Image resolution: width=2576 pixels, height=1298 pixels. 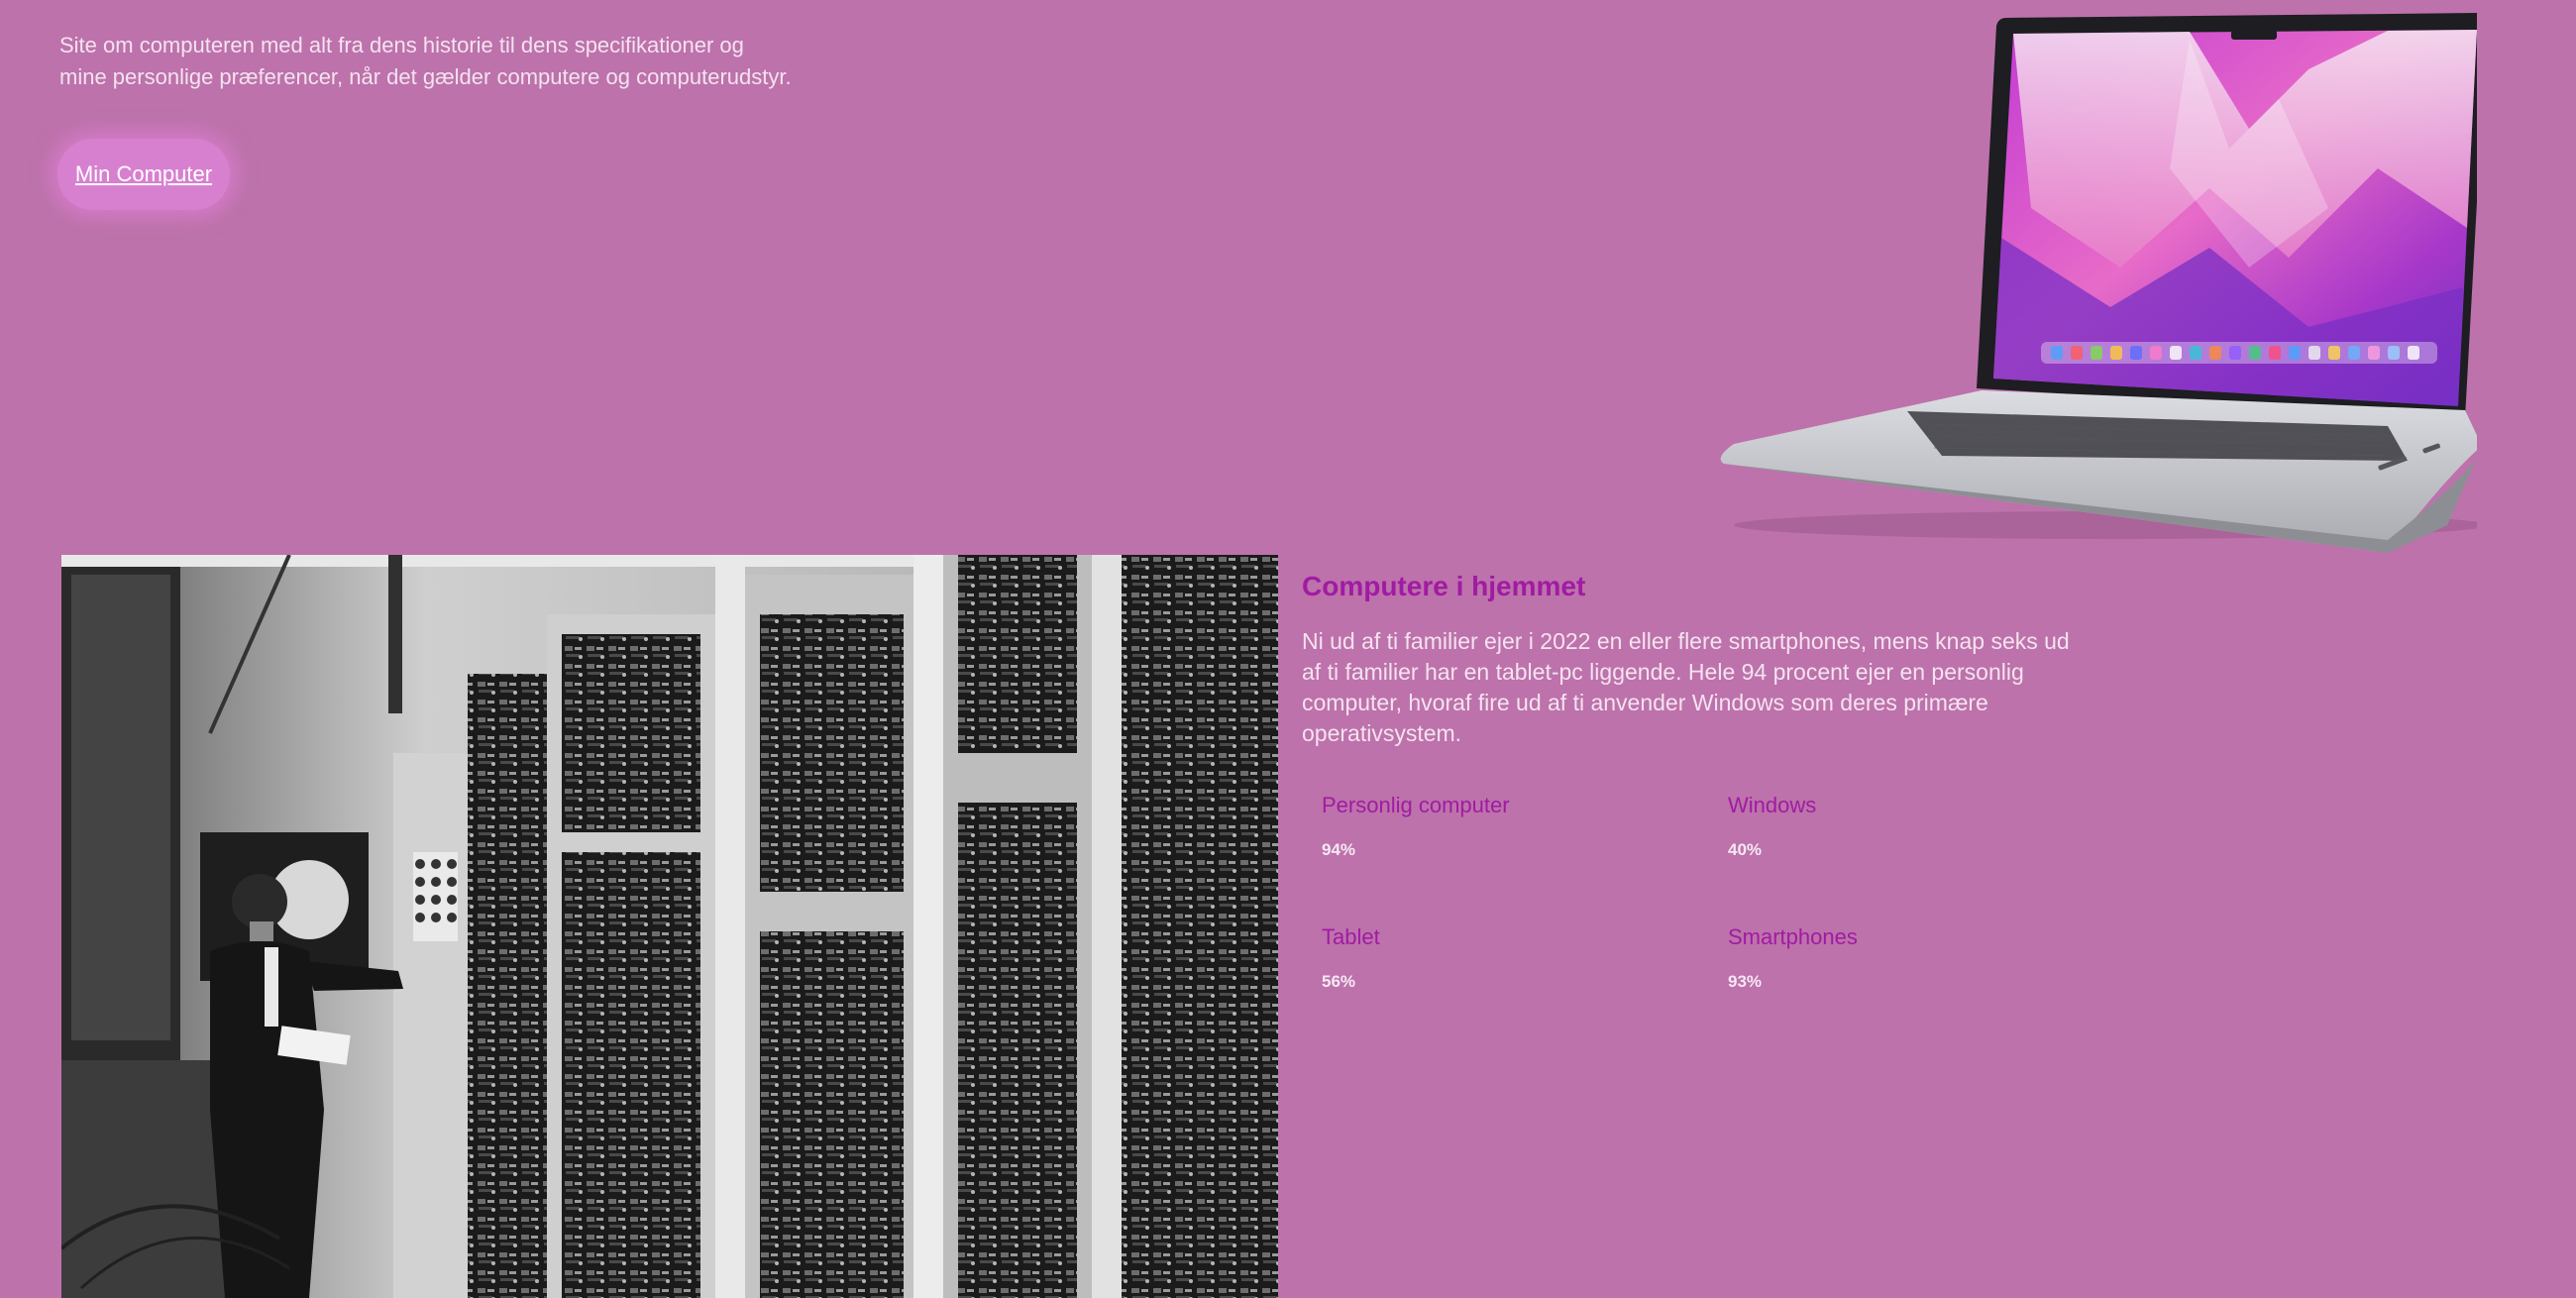 I want to click on laptop-image, so click(x=2091, y=283).